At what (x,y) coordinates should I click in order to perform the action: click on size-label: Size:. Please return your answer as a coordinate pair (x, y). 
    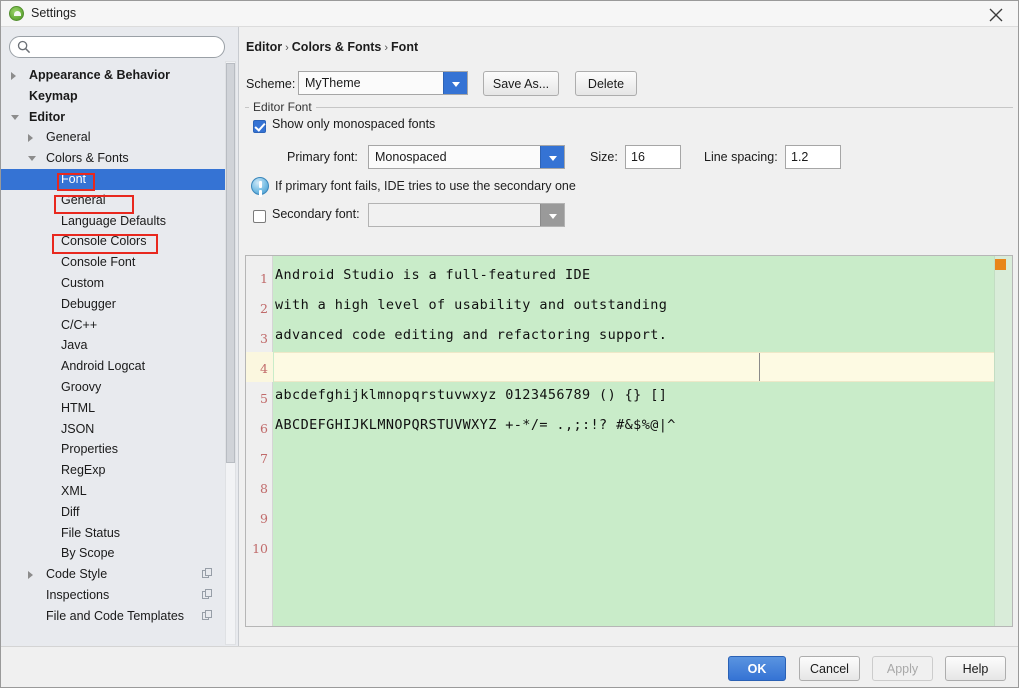
    Looking at the image, I should click on (604, 157).